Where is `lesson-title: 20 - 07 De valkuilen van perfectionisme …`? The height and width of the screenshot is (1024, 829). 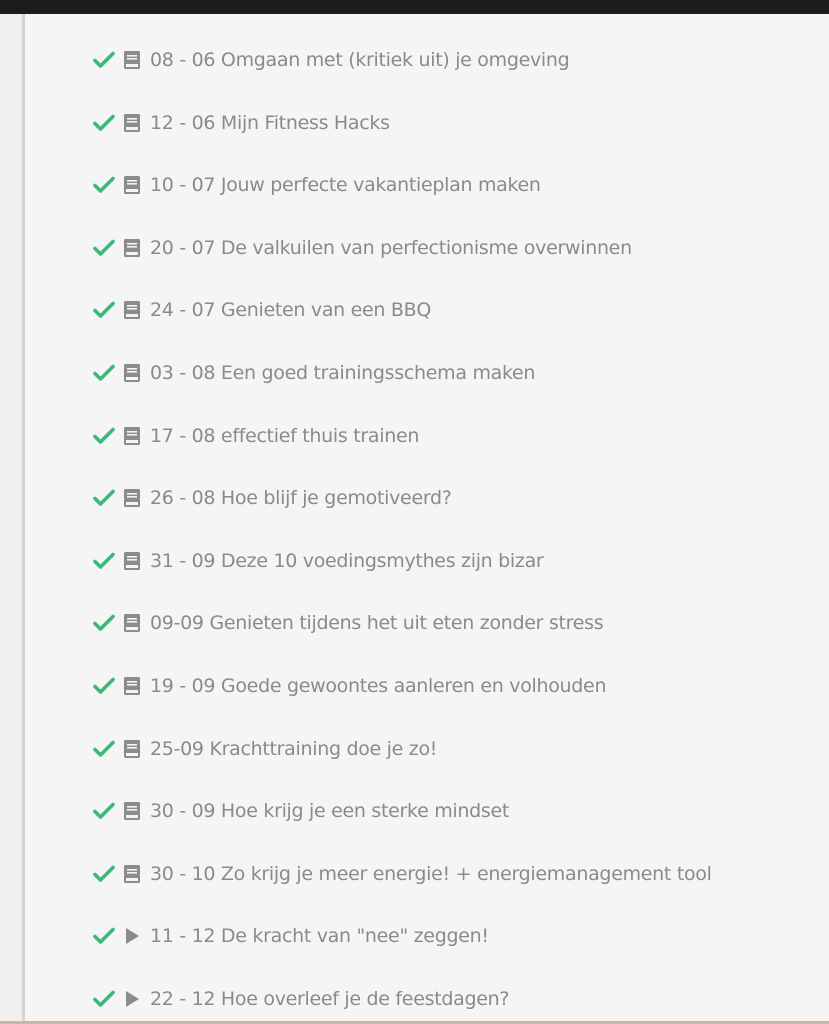 lesson-title: 20 - 07 De valkuilen van perfectionisme … is located at coordinates (391, 247).